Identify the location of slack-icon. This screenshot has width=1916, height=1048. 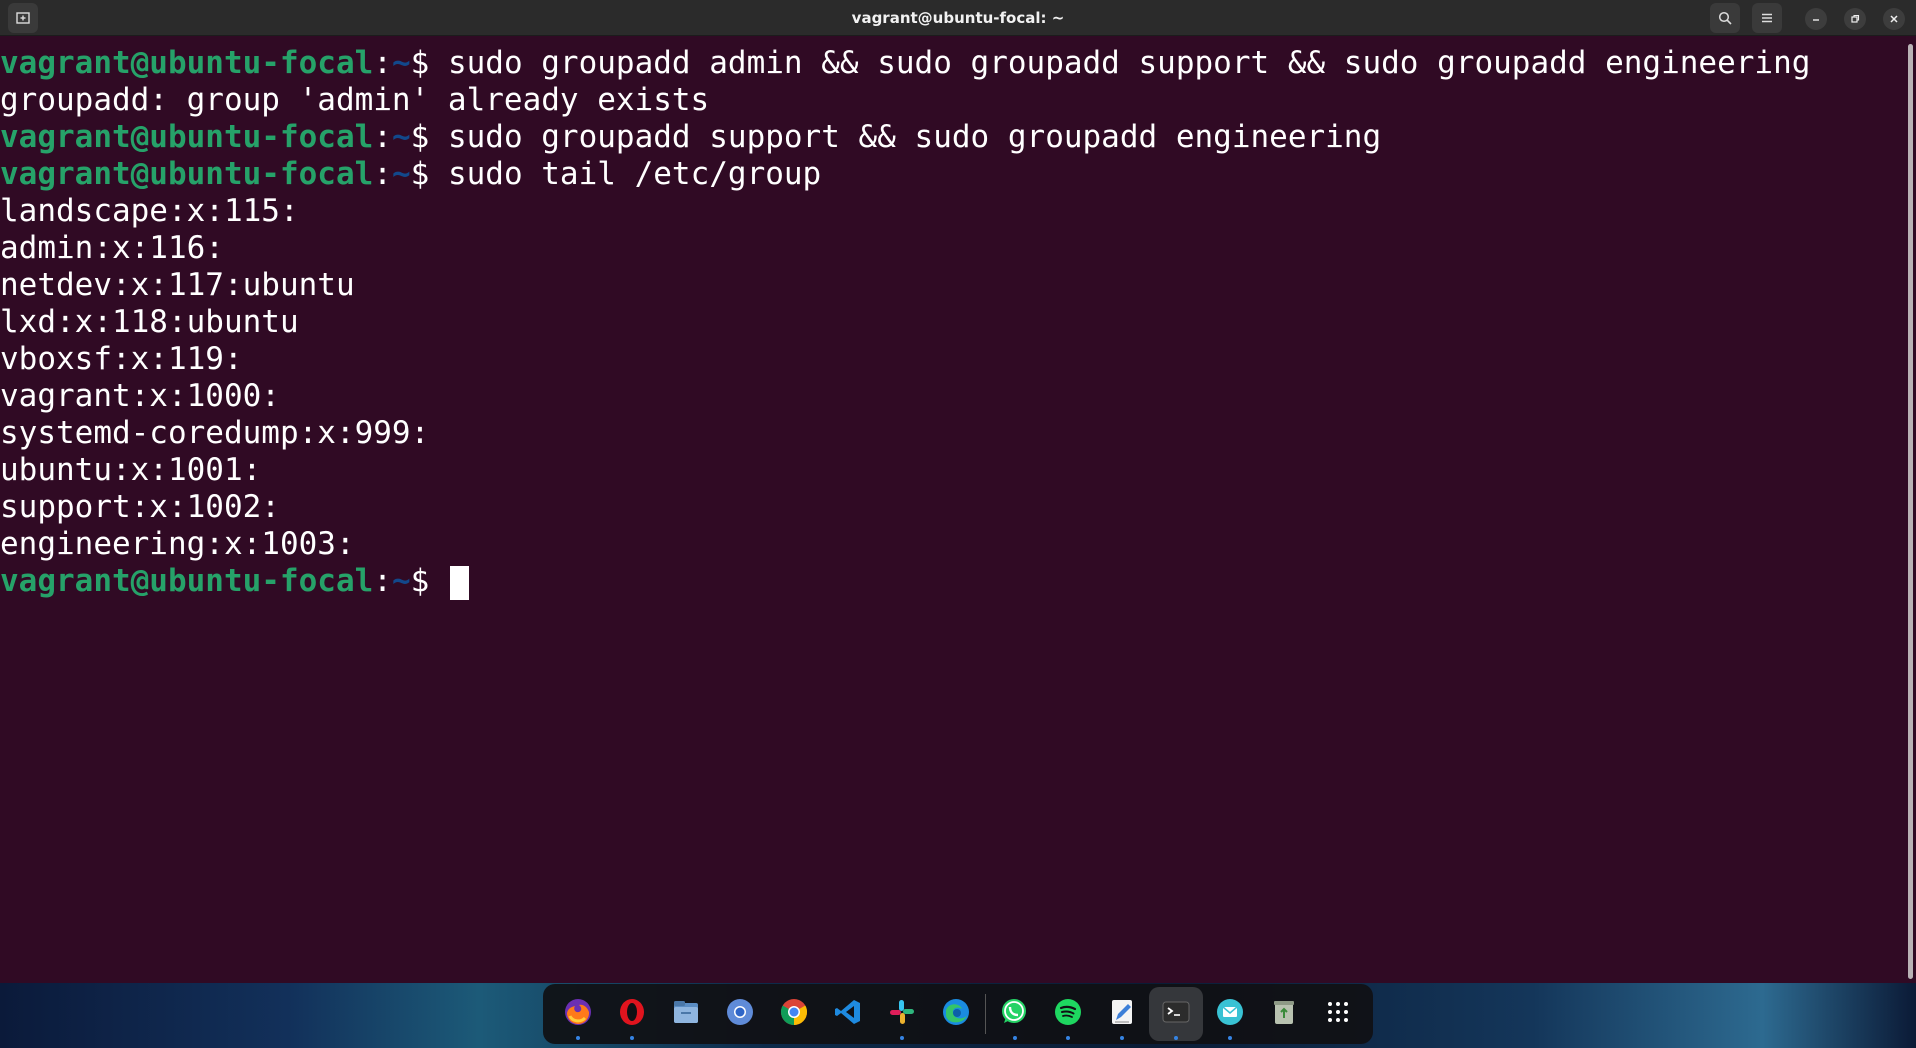
(902, 1014).